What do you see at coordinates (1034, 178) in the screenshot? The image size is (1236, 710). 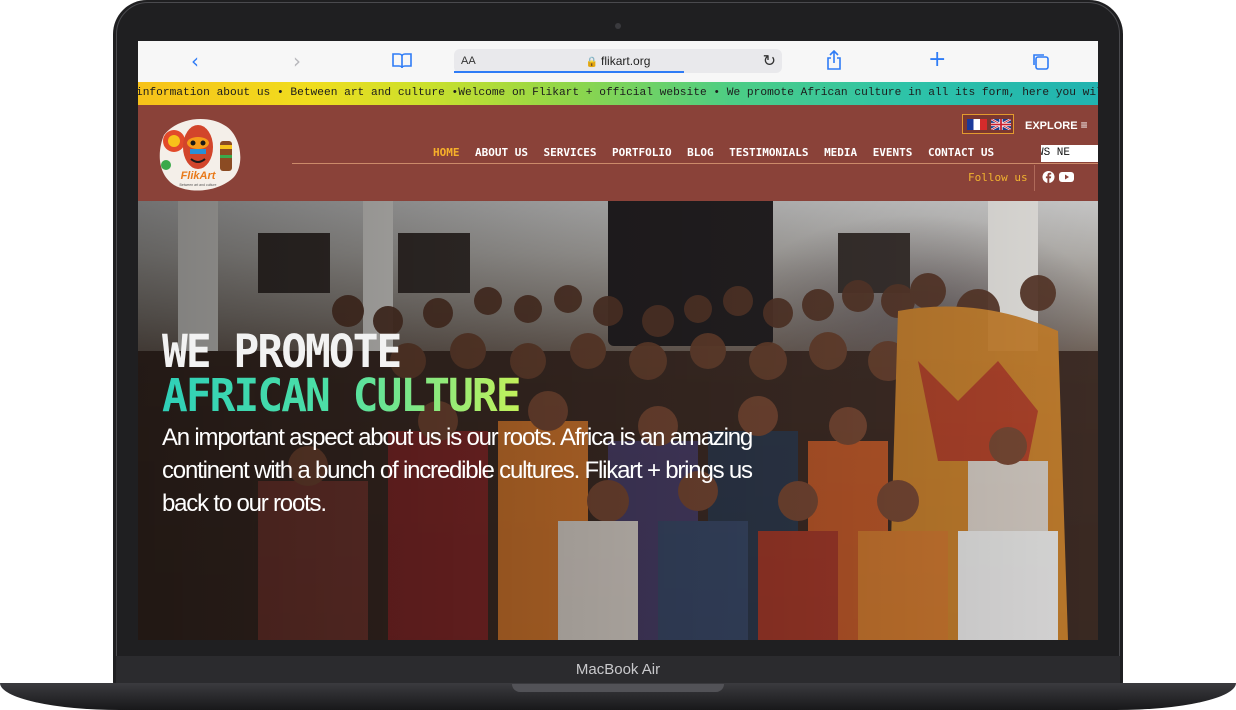 I see `follow-divider` at bounding box center [1034, 178].